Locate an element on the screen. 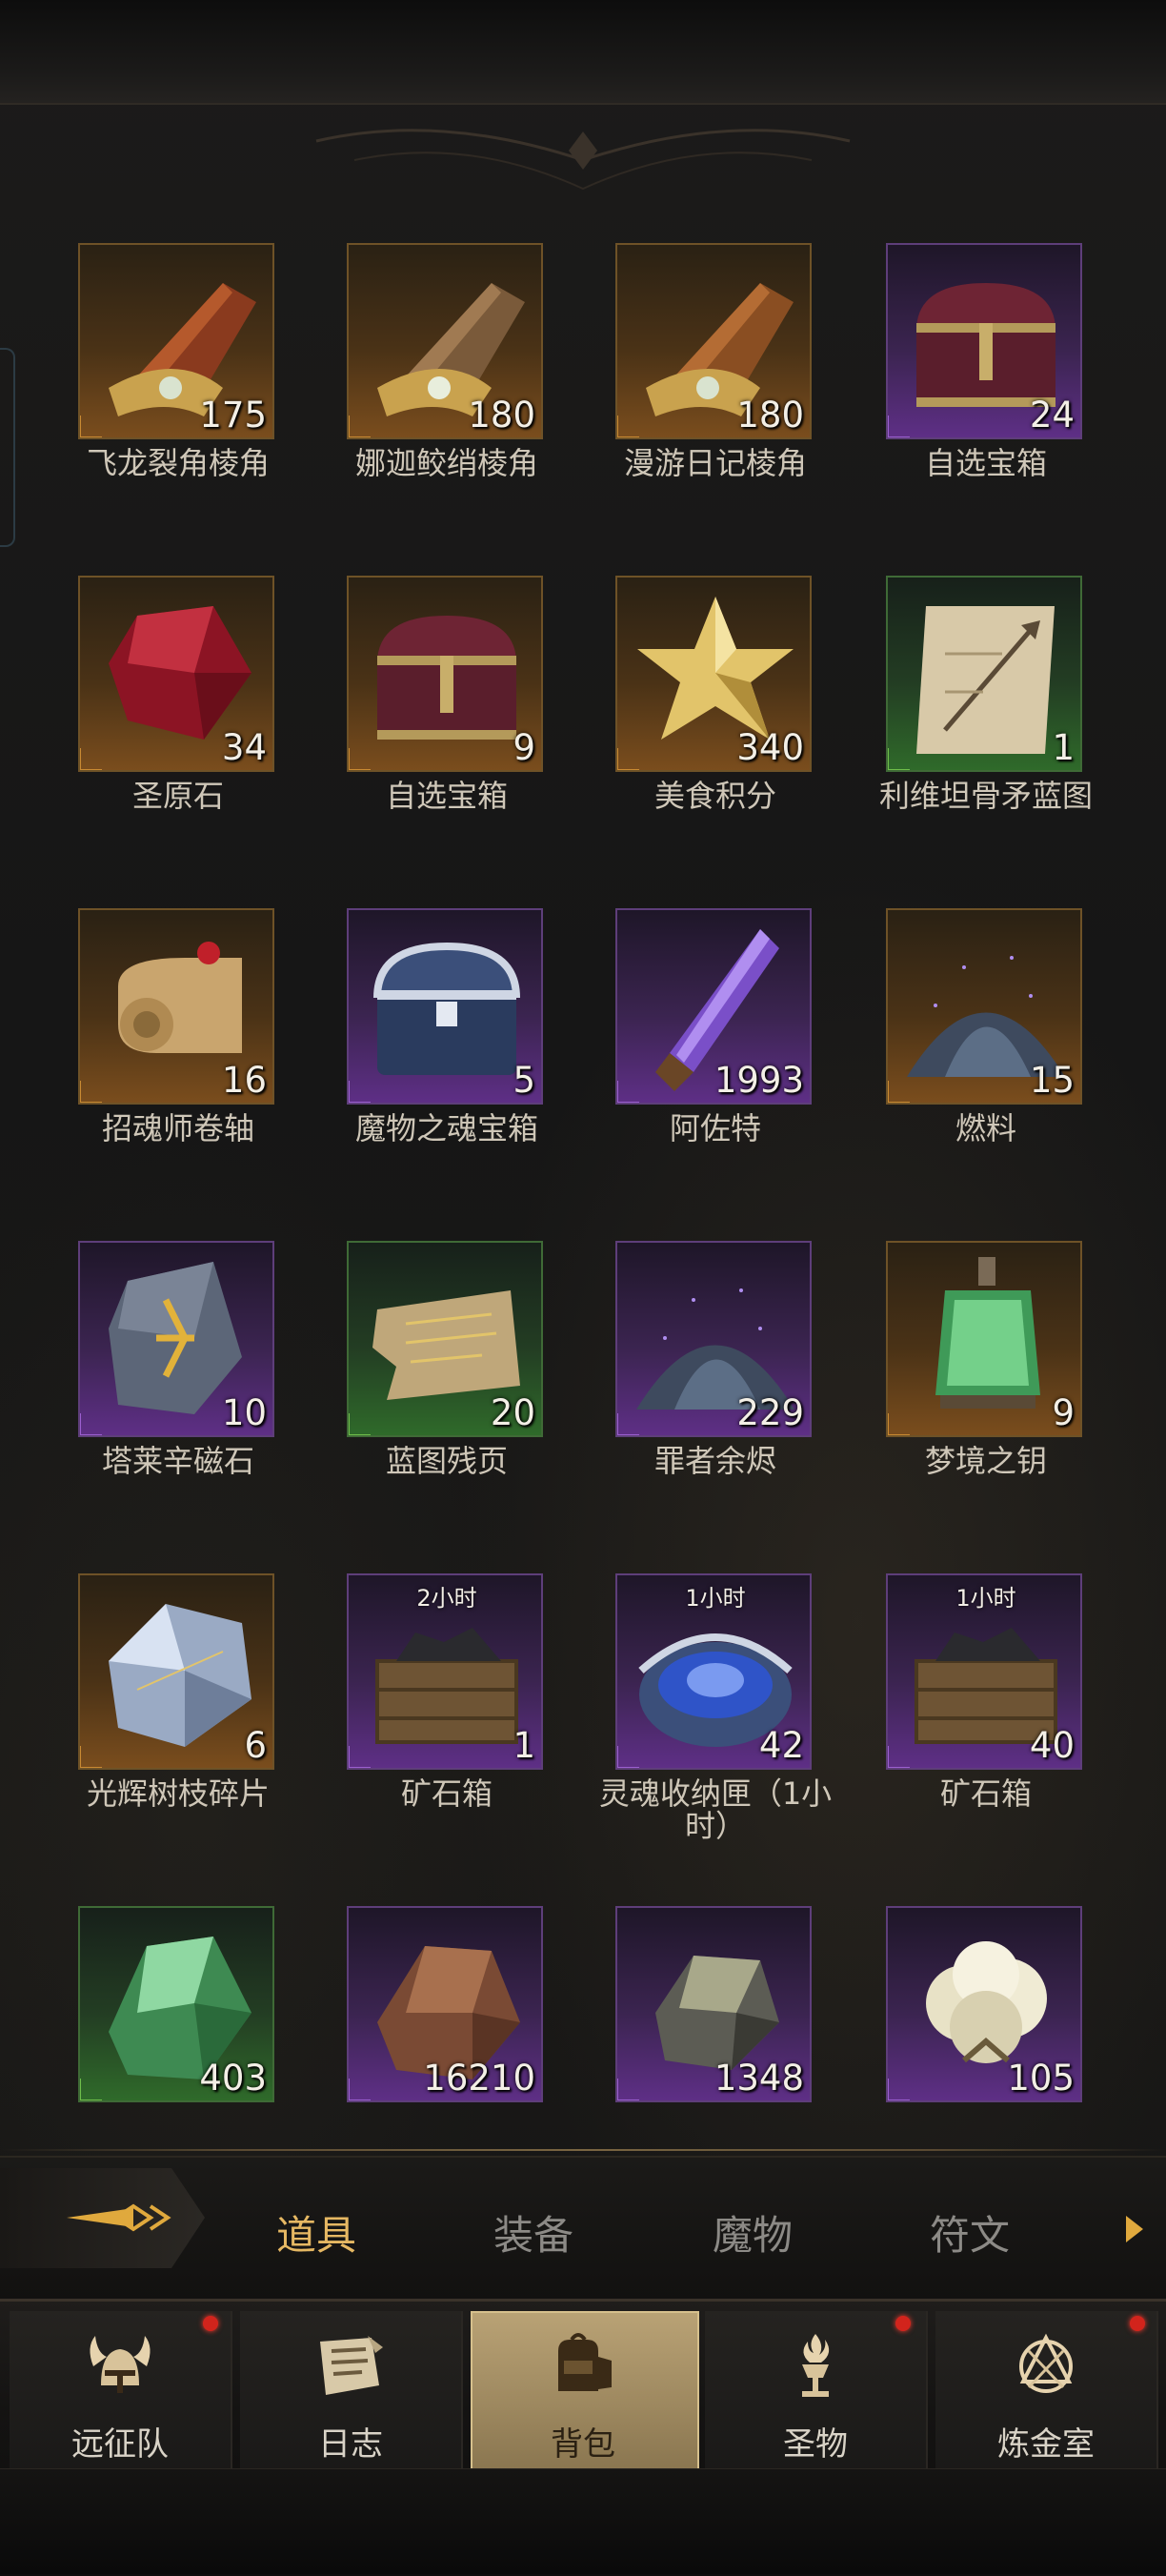 The image size is (1166, 2576). inventory-item: 180 漫游日记棱角 is located at coordinates (715, 400).